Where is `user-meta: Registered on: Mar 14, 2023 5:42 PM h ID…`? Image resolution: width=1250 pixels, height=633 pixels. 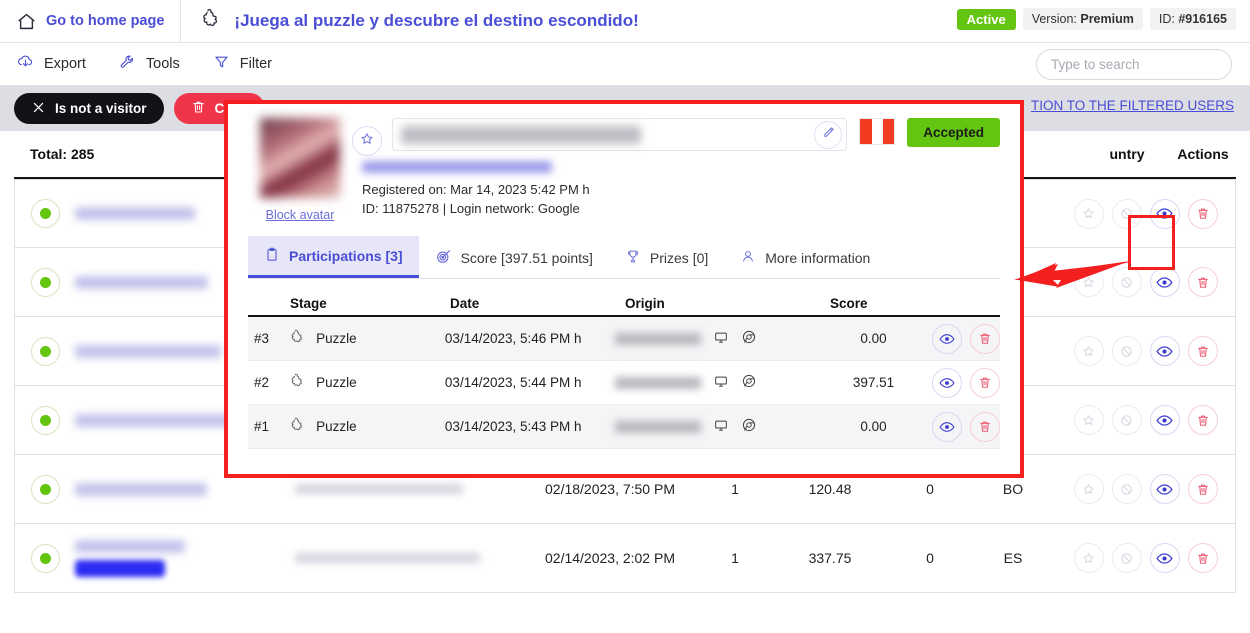 user-meta: Registered on: Mar 14, 2023 5:42 PM h ID… is located at coordinates (681, 190).